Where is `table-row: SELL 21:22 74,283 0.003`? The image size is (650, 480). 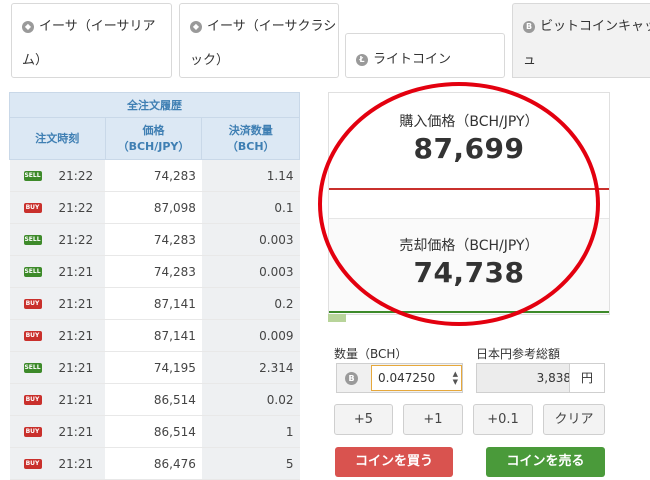 table-row: SELL 21:22 74,283 0.003 is located at coordinates (154, 239).